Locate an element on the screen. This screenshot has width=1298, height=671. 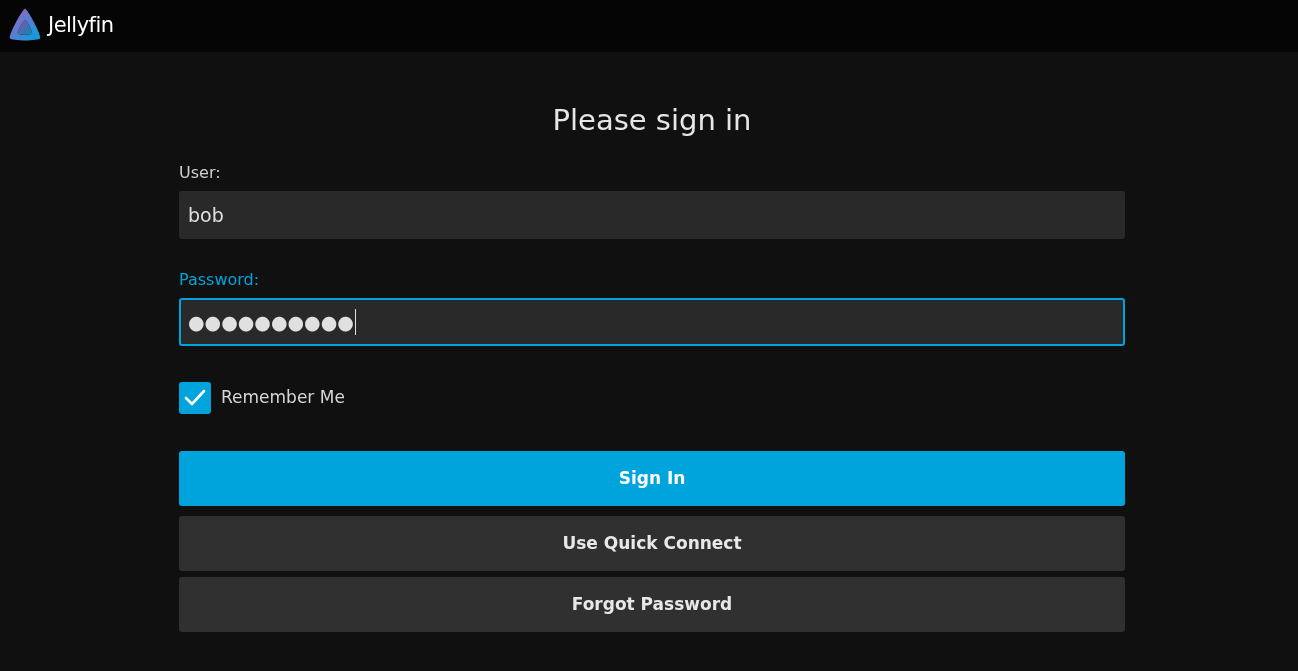
checkbox is located at coordinates (195, 398).